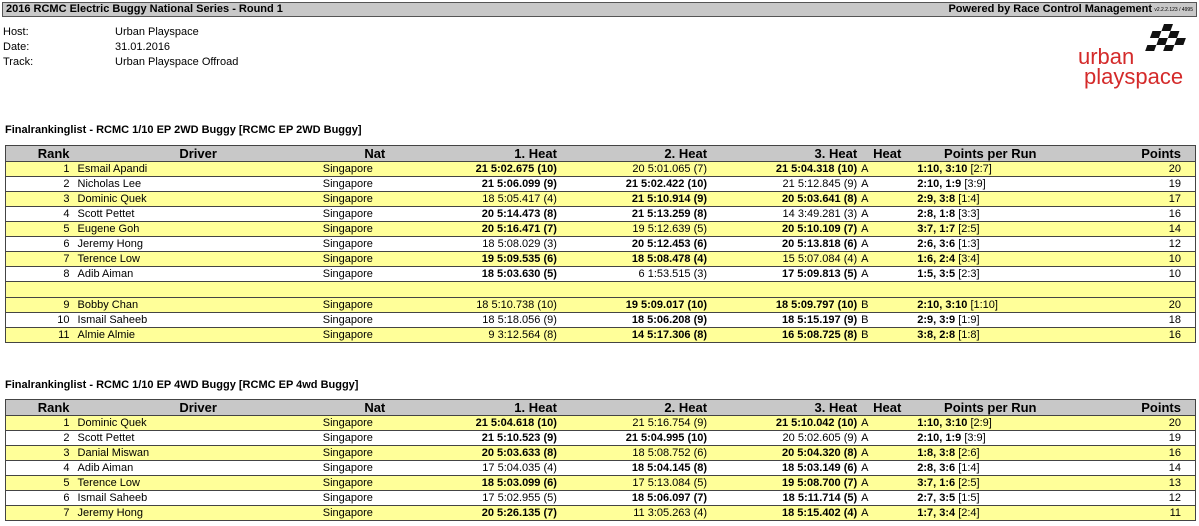 This screenshot has height=526, width=1199. What do you see at coordinates (634, 229) in the screenshot?
I see `cell-h2: 19 5:12.639 (5)` at bounding box center [634, 229].